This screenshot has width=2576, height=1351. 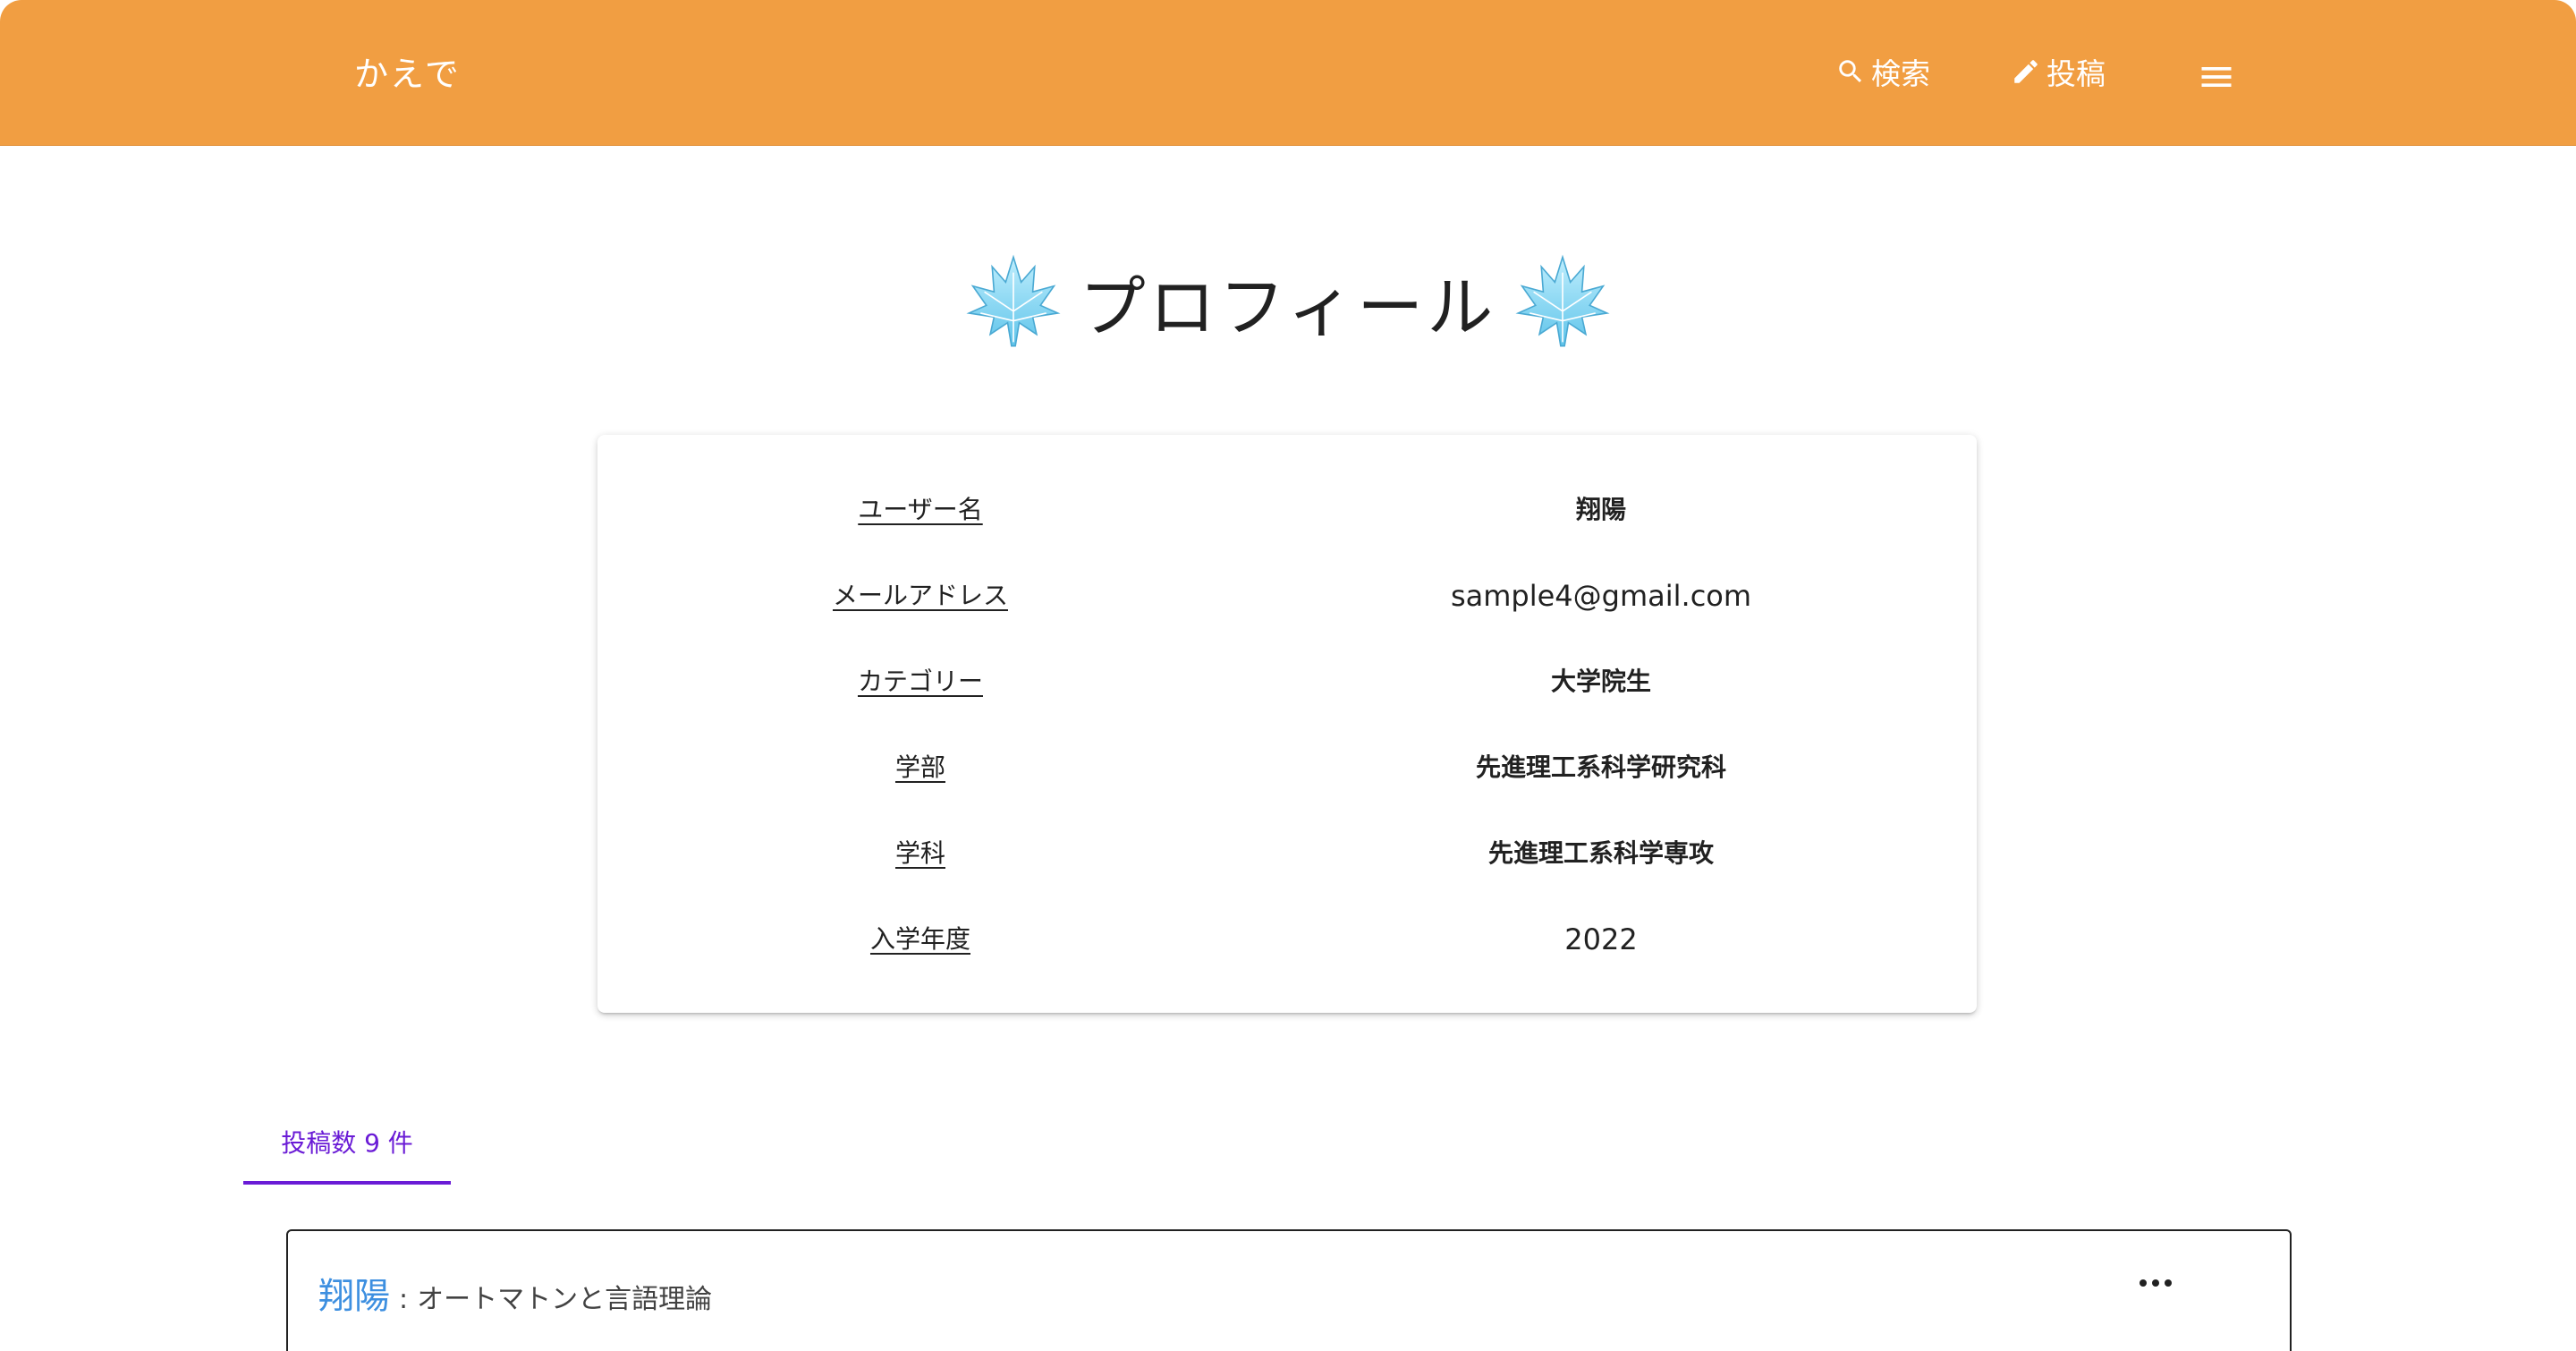 What do you see at coordinates (347, 1183) in the screenshot?
I see `tab-active-indicator` at bounding box center [347, 1183].